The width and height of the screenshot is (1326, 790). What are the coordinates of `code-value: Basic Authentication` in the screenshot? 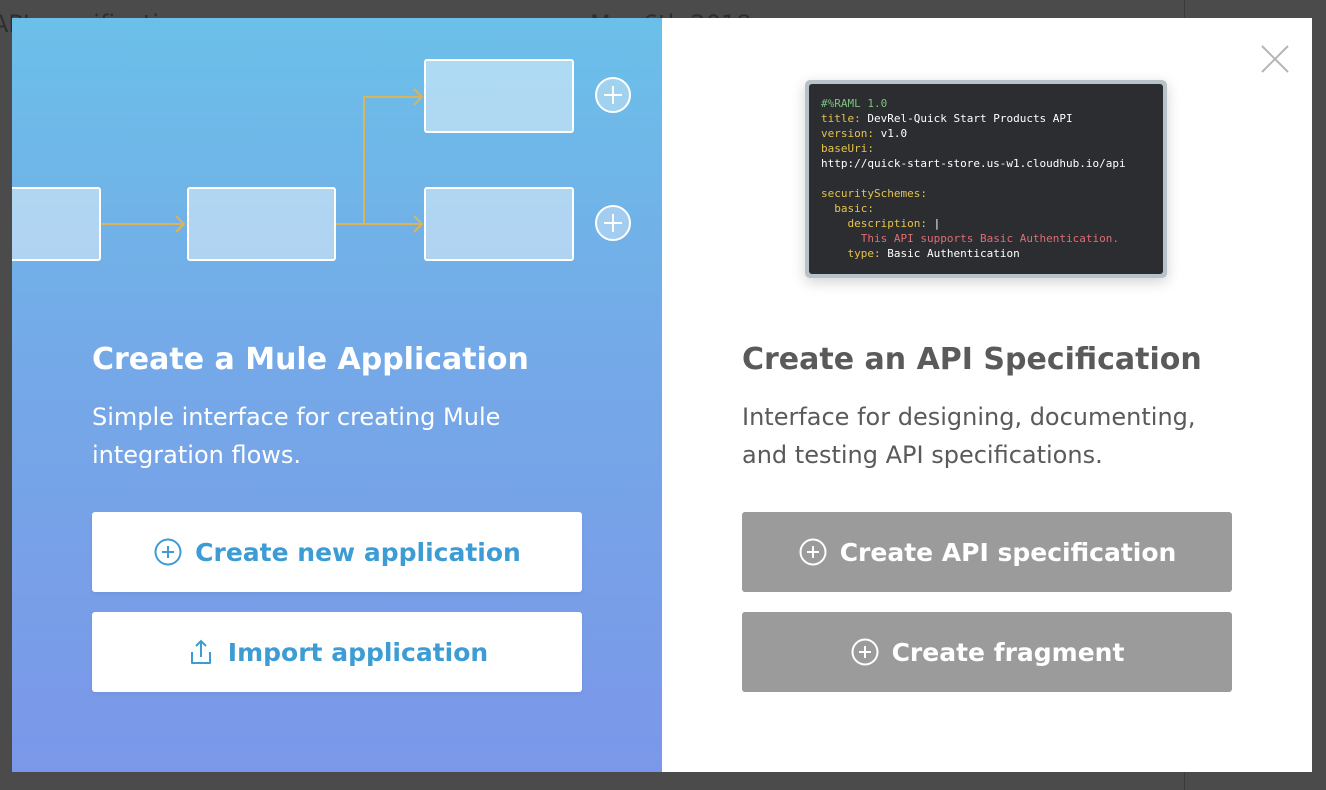 It's located at (953, 253).